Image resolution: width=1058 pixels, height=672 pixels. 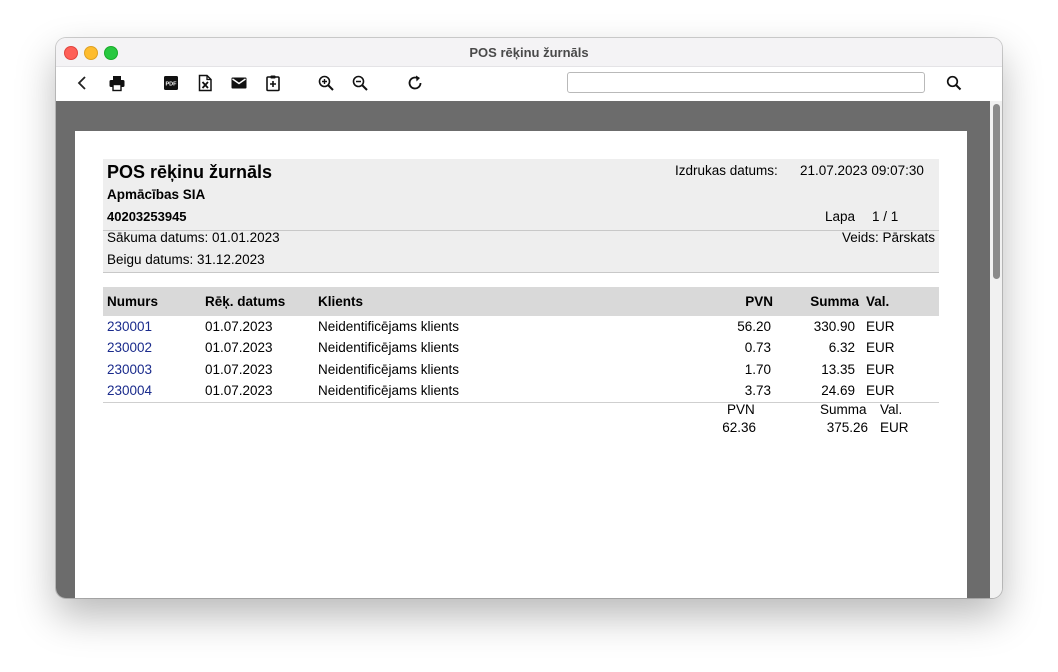 I want to click on refresh-button, so click(x=415, y=83).